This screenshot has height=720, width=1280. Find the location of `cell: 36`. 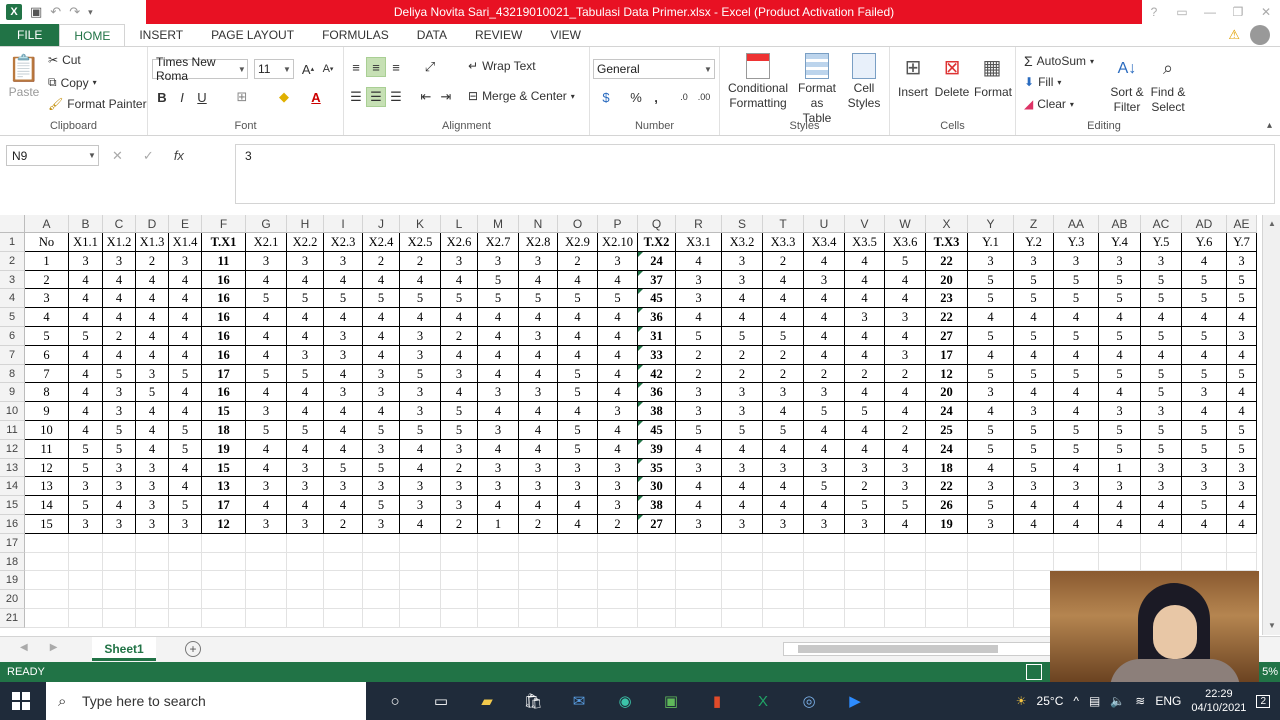

cell: 36 is located at coordinates (657, 393).